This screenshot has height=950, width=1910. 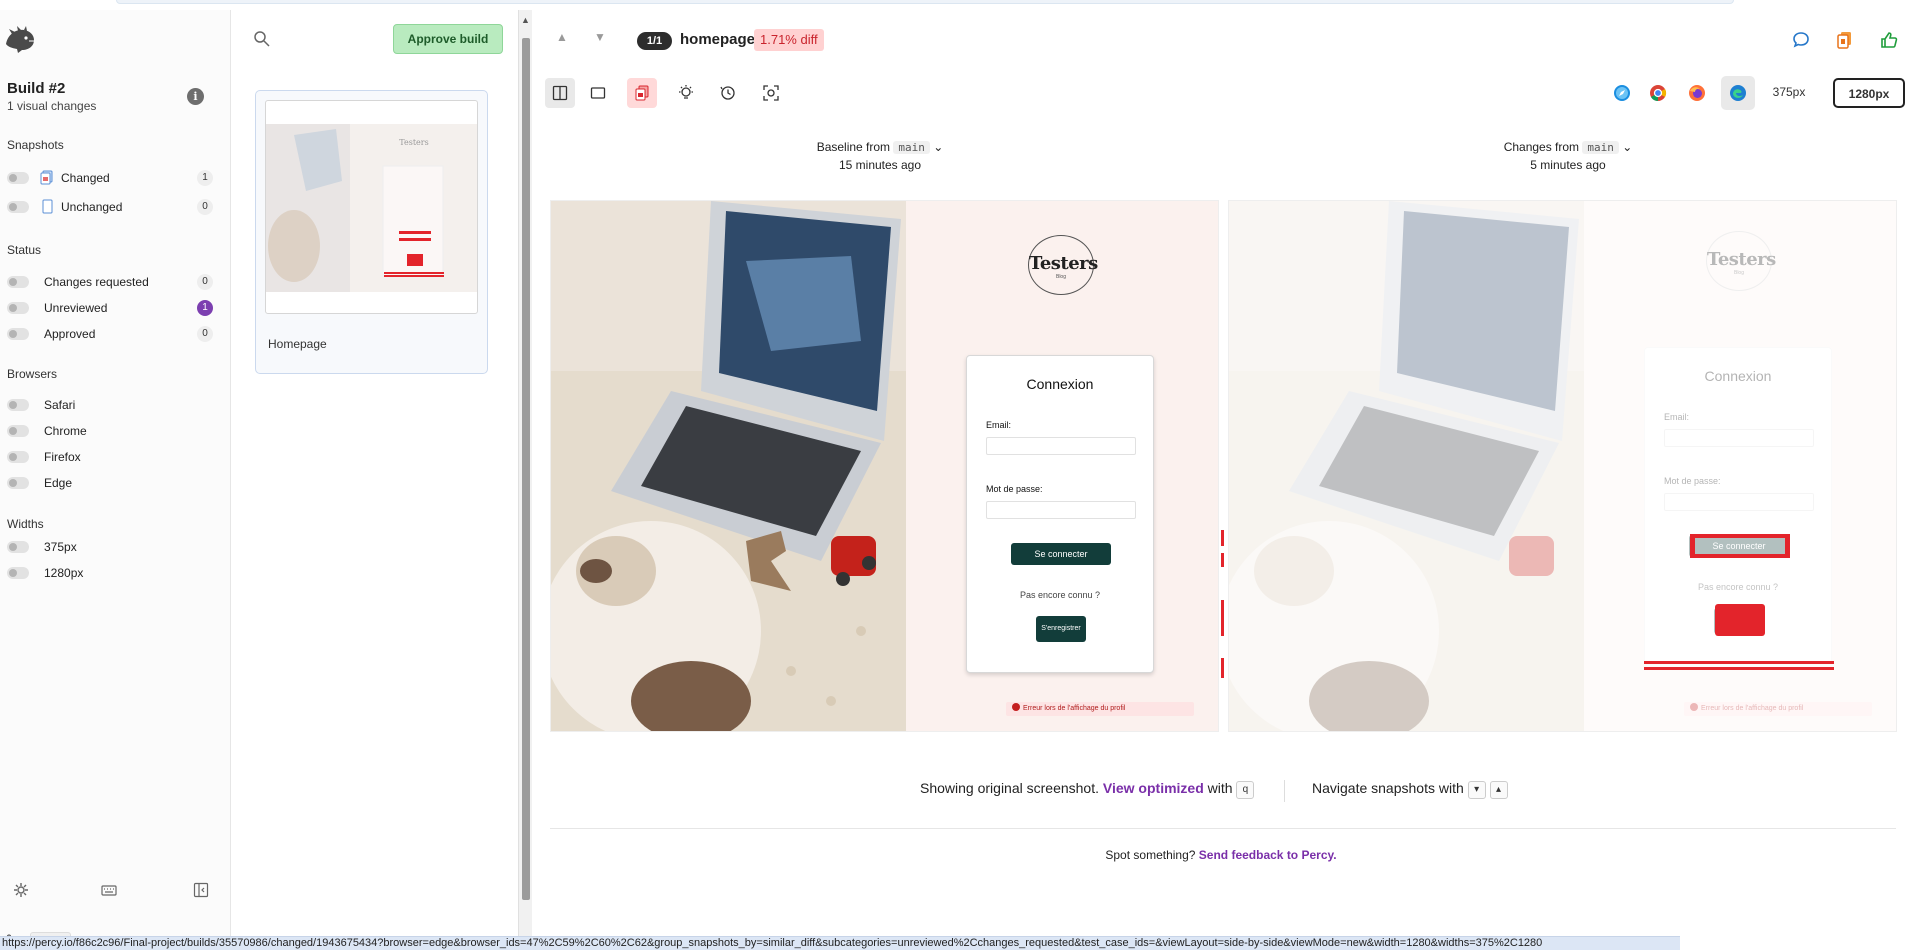 I want to click on percy-logo-icon, so click(x=20, y=40).